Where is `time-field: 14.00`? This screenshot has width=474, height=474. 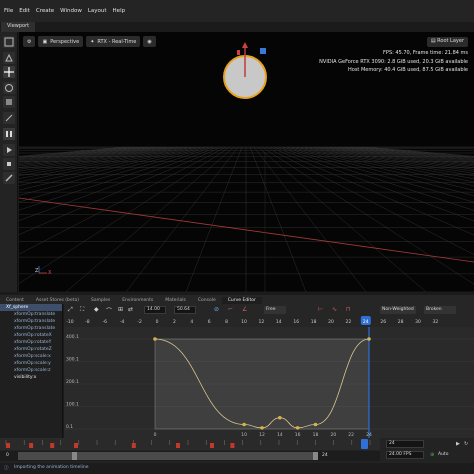 time-field: 14.00 is located at coordinates (155, 310).